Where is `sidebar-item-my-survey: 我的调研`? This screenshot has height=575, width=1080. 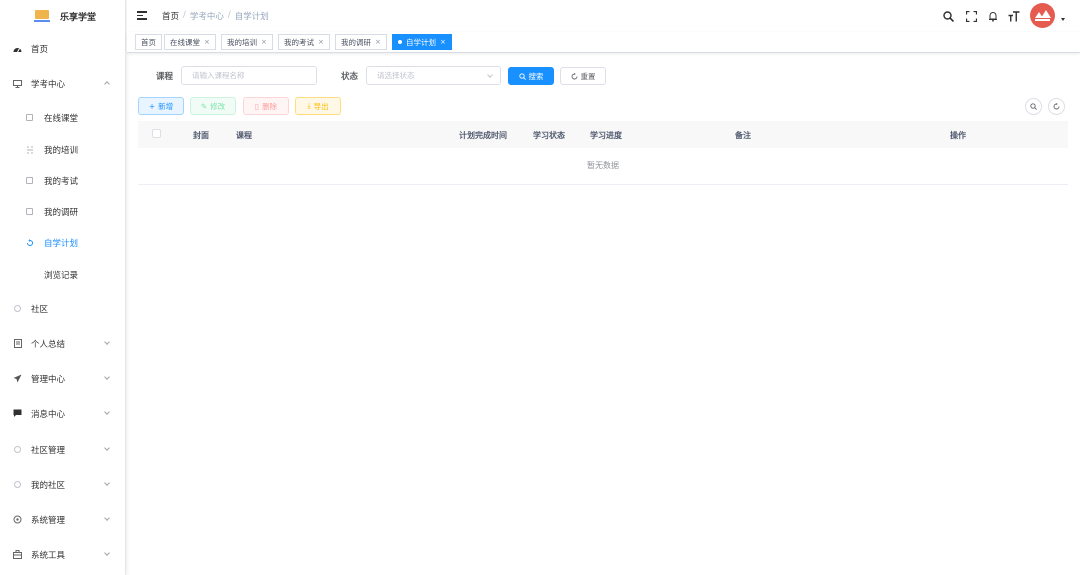 sidebar-item-my-survey: 我的调研 is located at coordinates (63, 212).